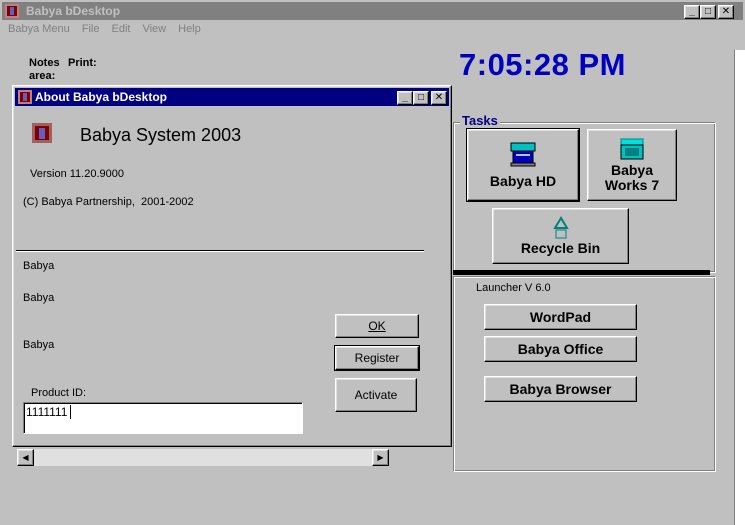 This screenshot has width=745, height=525. I want to click on product-icon, so click(42, 133).